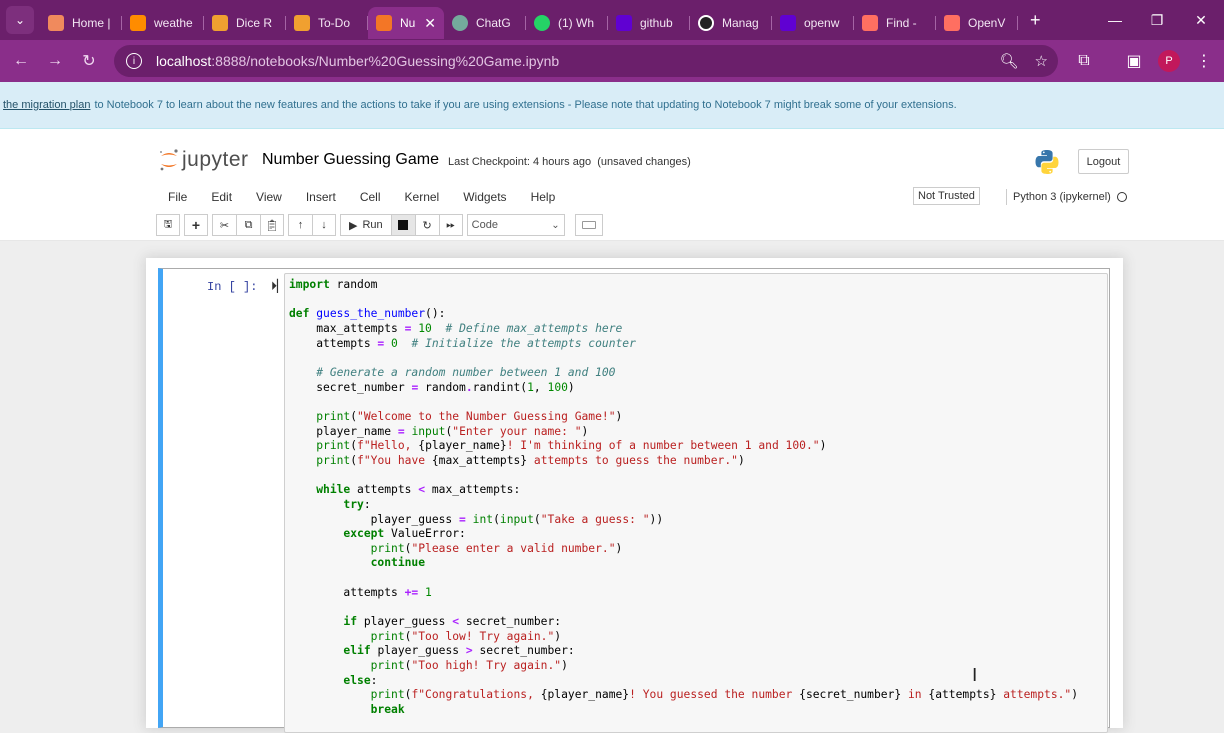 This screenshot has width=1224, height=733. I want to click on plus-icon: +, so click(196, 225).